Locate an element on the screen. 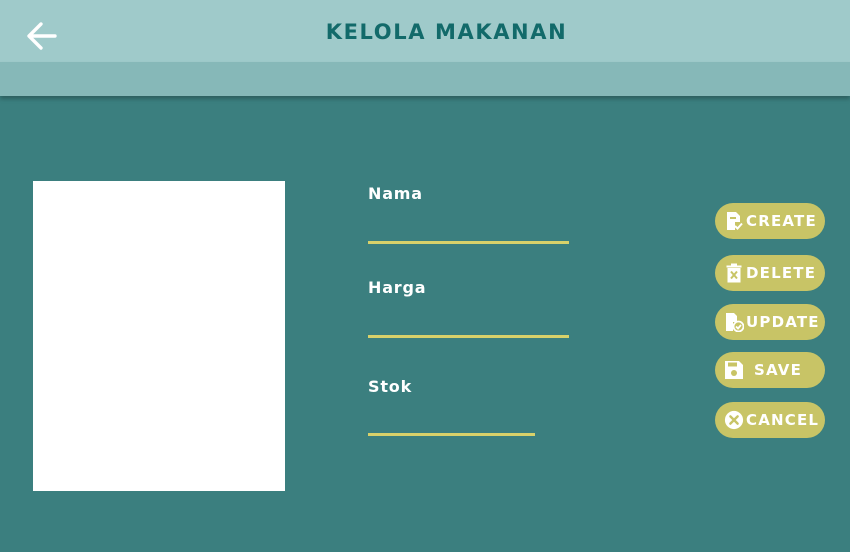 Image resolution: width=850 pixels, height=552 pixels. save-button: SAVE is located at coordinates (770, 370).